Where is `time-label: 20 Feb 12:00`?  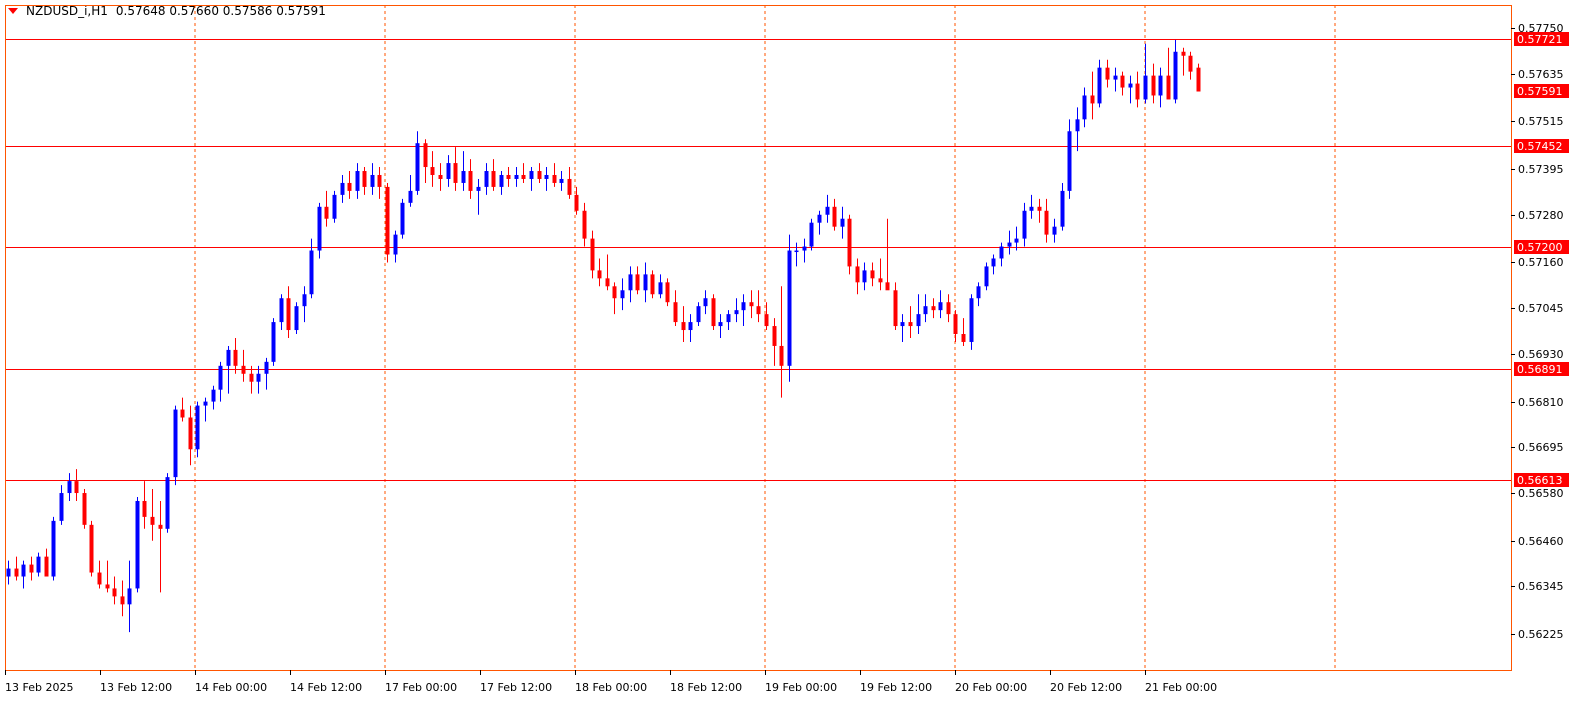
time-label: 20 Feb 12:00 is located at coordinates (1086, 687).